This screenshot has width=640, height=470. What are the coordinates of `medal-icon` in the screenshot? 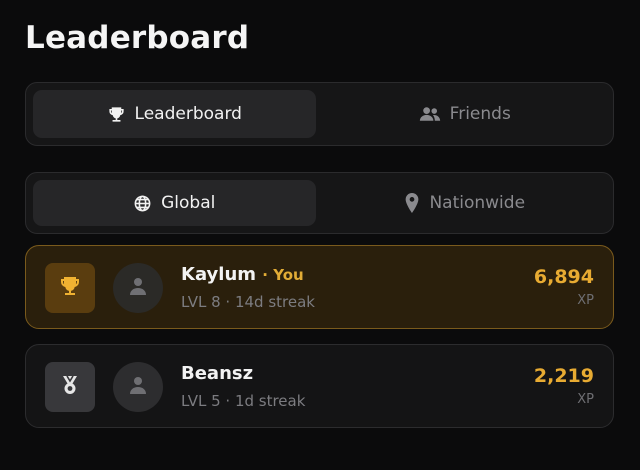 It's located at (70, 387).